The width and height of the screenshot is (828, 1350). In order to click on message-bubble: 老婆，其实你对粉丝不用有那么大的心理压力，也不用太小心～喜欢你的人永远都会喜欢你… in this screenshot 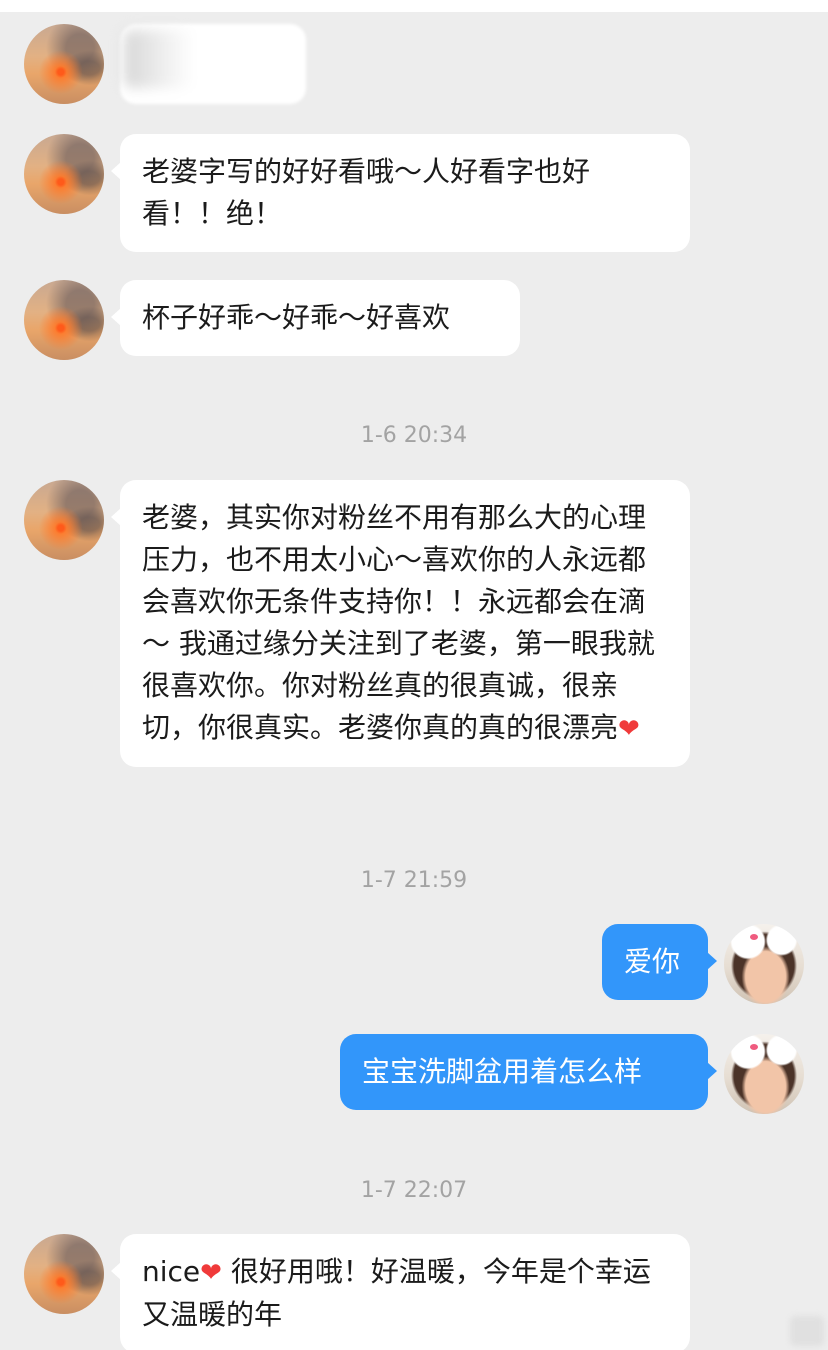, I will do `click(400, 623)`.